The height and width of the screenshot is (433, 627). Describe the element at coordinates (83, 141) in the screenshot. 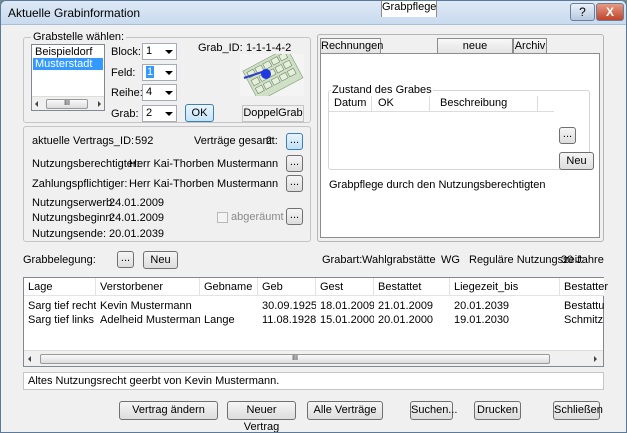

I see `vertrags-id-label: aktuelle Vertrags_ID:` at that location.